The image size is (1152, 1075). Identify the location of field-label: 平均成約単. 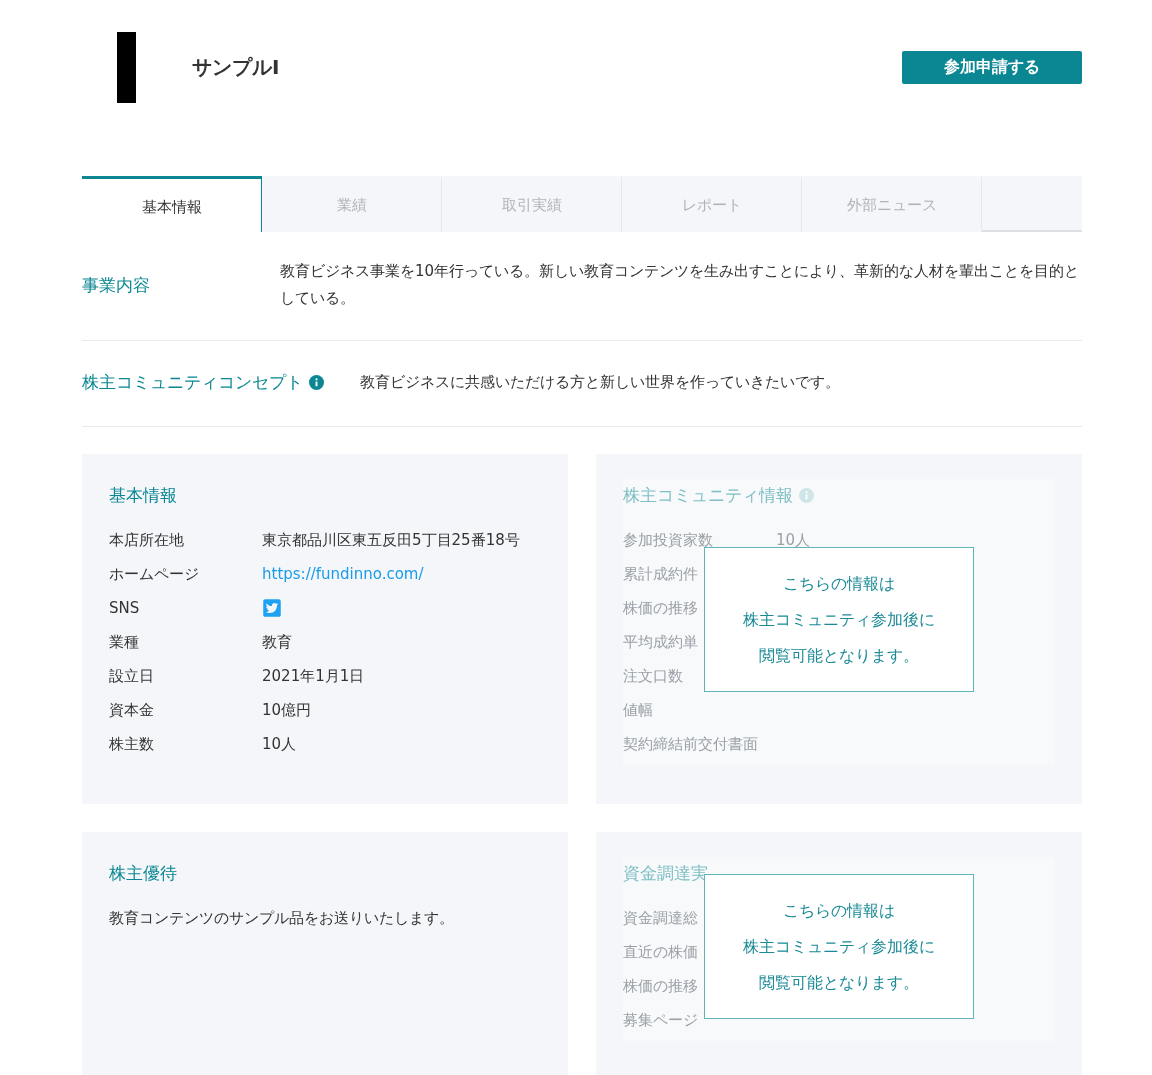
(660, 642).